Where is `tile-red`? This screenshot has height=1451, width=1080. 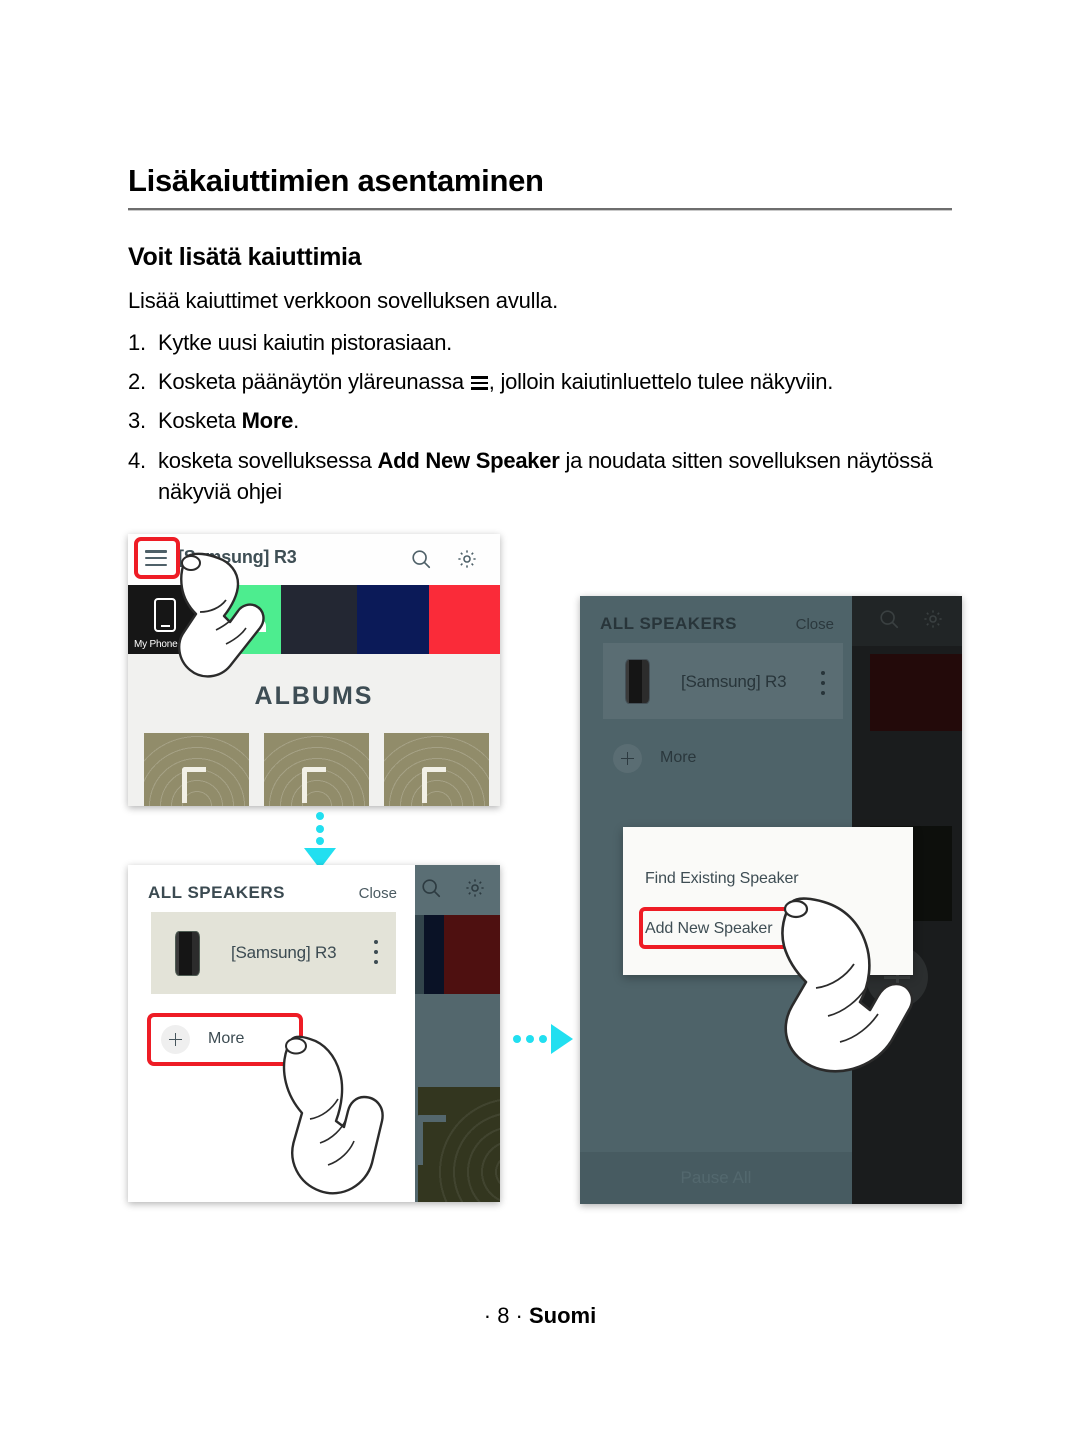
tile-red is located at coordinates (464, 619).